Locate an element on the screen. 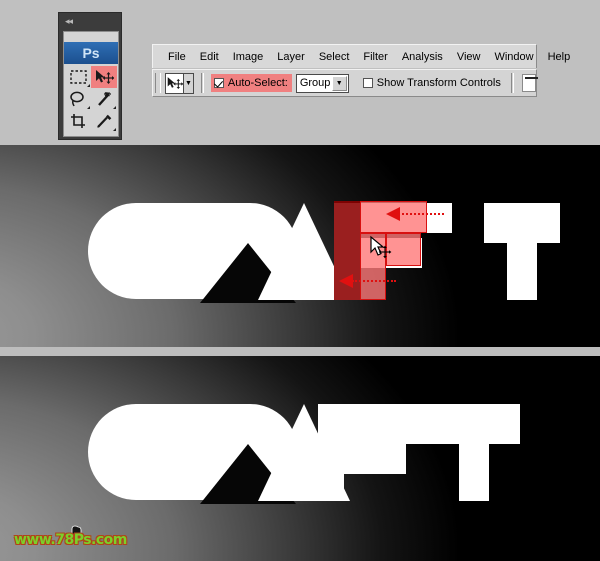 The height and width of the screenshot is (561, 600). site-watermark: www.78Ps.com is located at coordinates (70, 540).